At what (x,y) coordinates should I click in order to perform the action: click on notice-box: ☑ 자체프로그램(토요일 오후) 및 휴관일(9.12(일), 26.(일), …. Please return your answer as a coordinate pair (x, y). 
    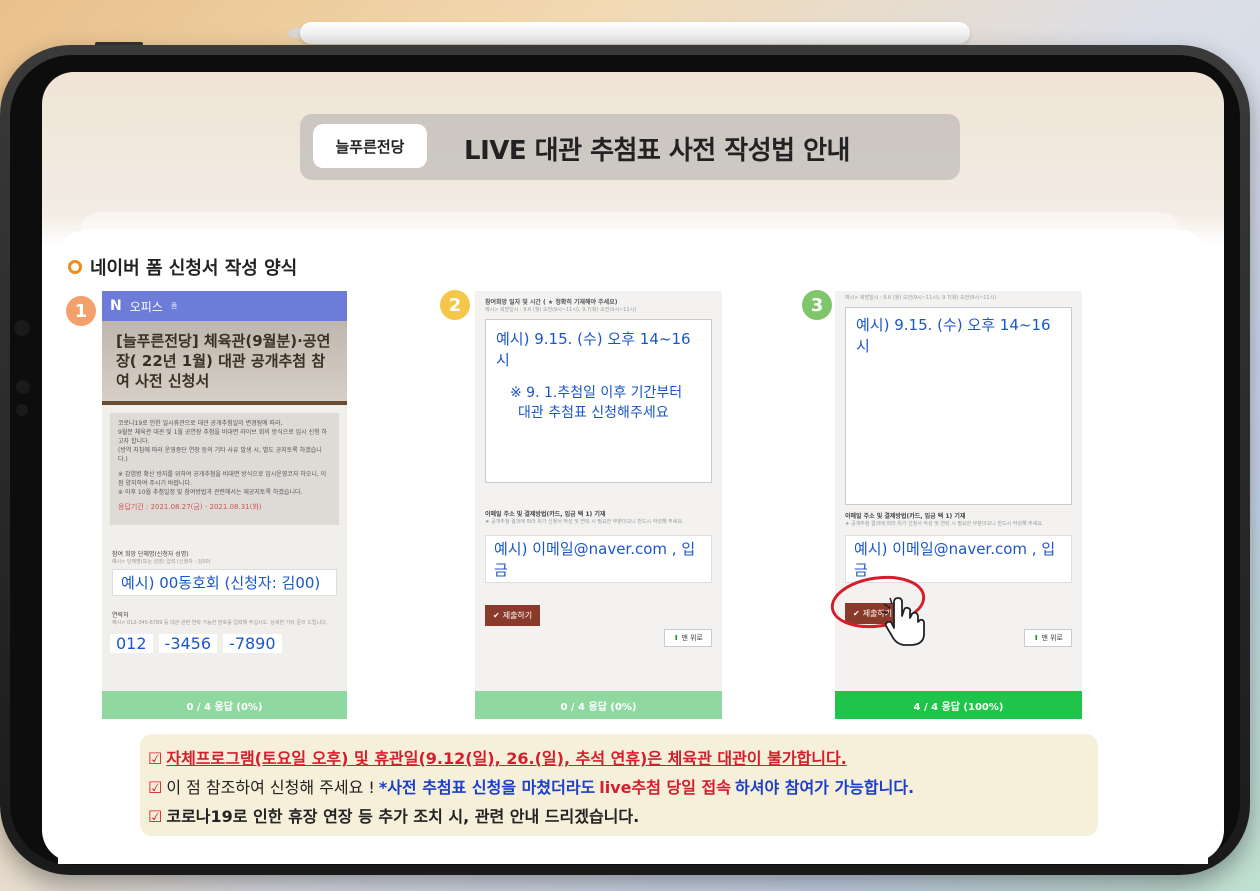
    Looking at the image, I should click on (619, 785).